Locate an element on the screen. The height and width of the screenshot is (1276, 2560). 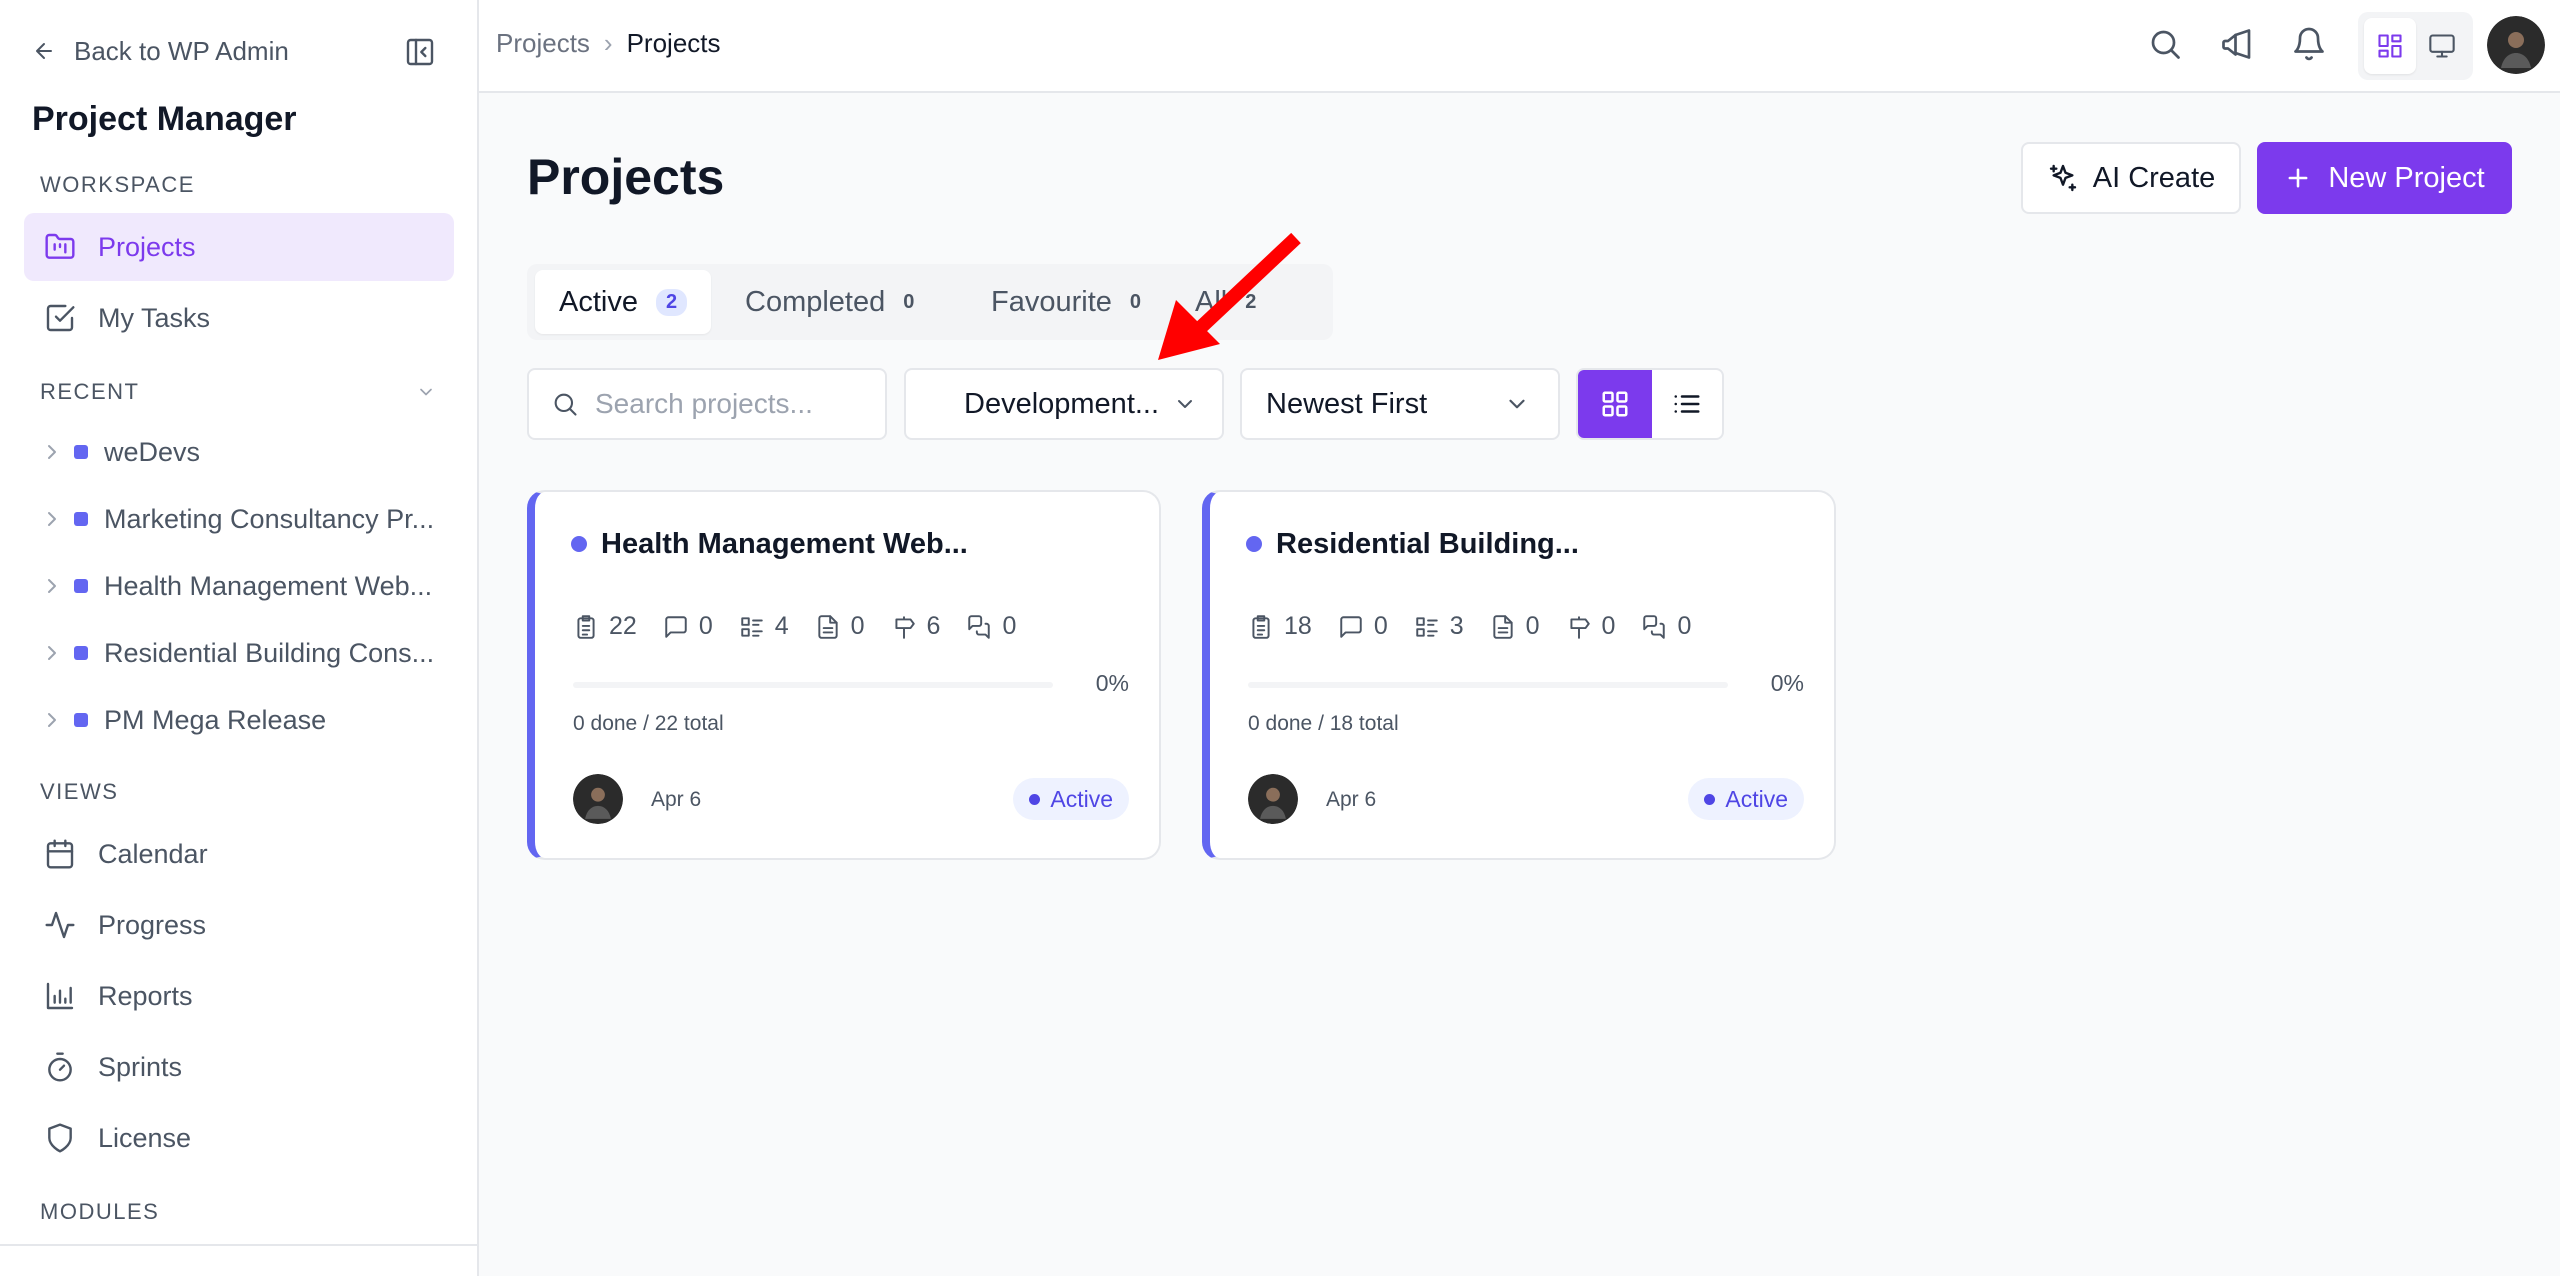
file-text-icon is located at coordinates (827, 626).